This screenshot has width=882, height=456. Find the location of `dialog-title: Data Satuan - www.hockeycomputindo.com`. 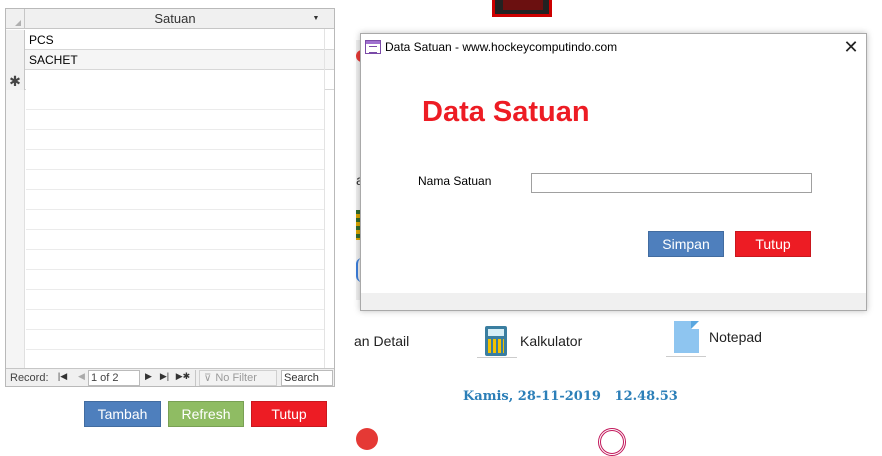

dialog-title: Data Satuan - www.hockeycomputindo.com is located at coordinates (501, 47).